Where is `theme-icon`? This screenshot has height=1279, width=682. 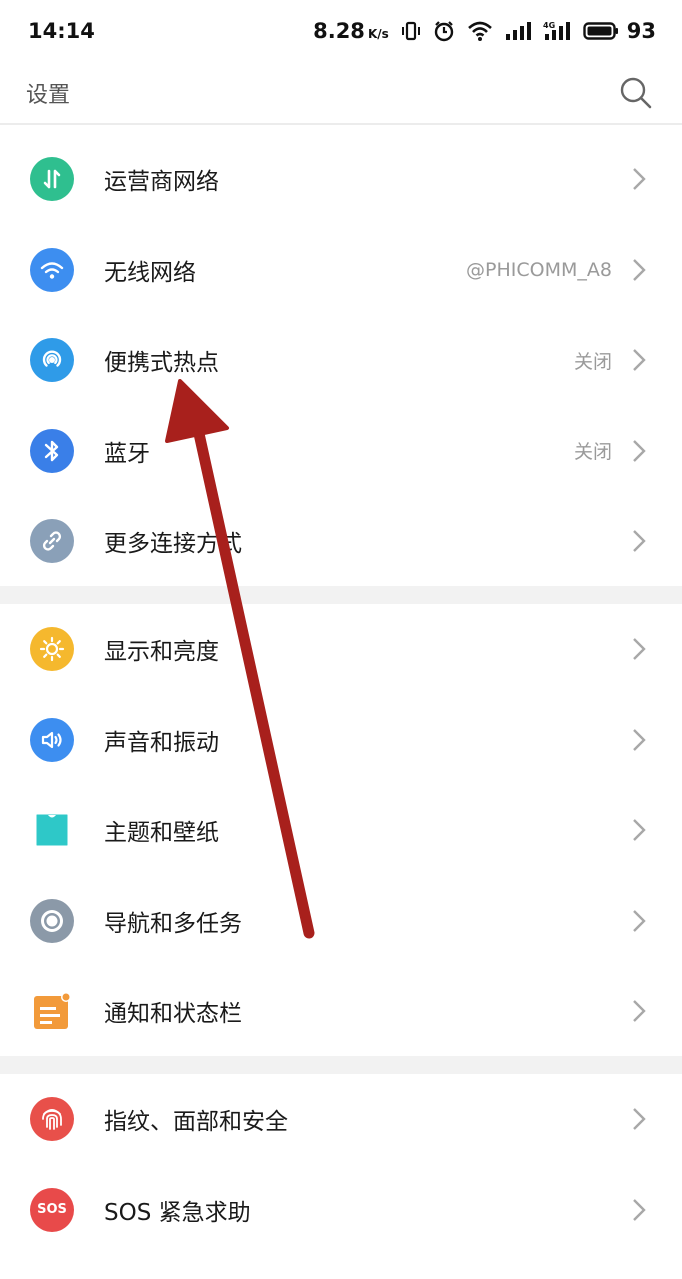 theme-icon is located at coordinates (52, 830).